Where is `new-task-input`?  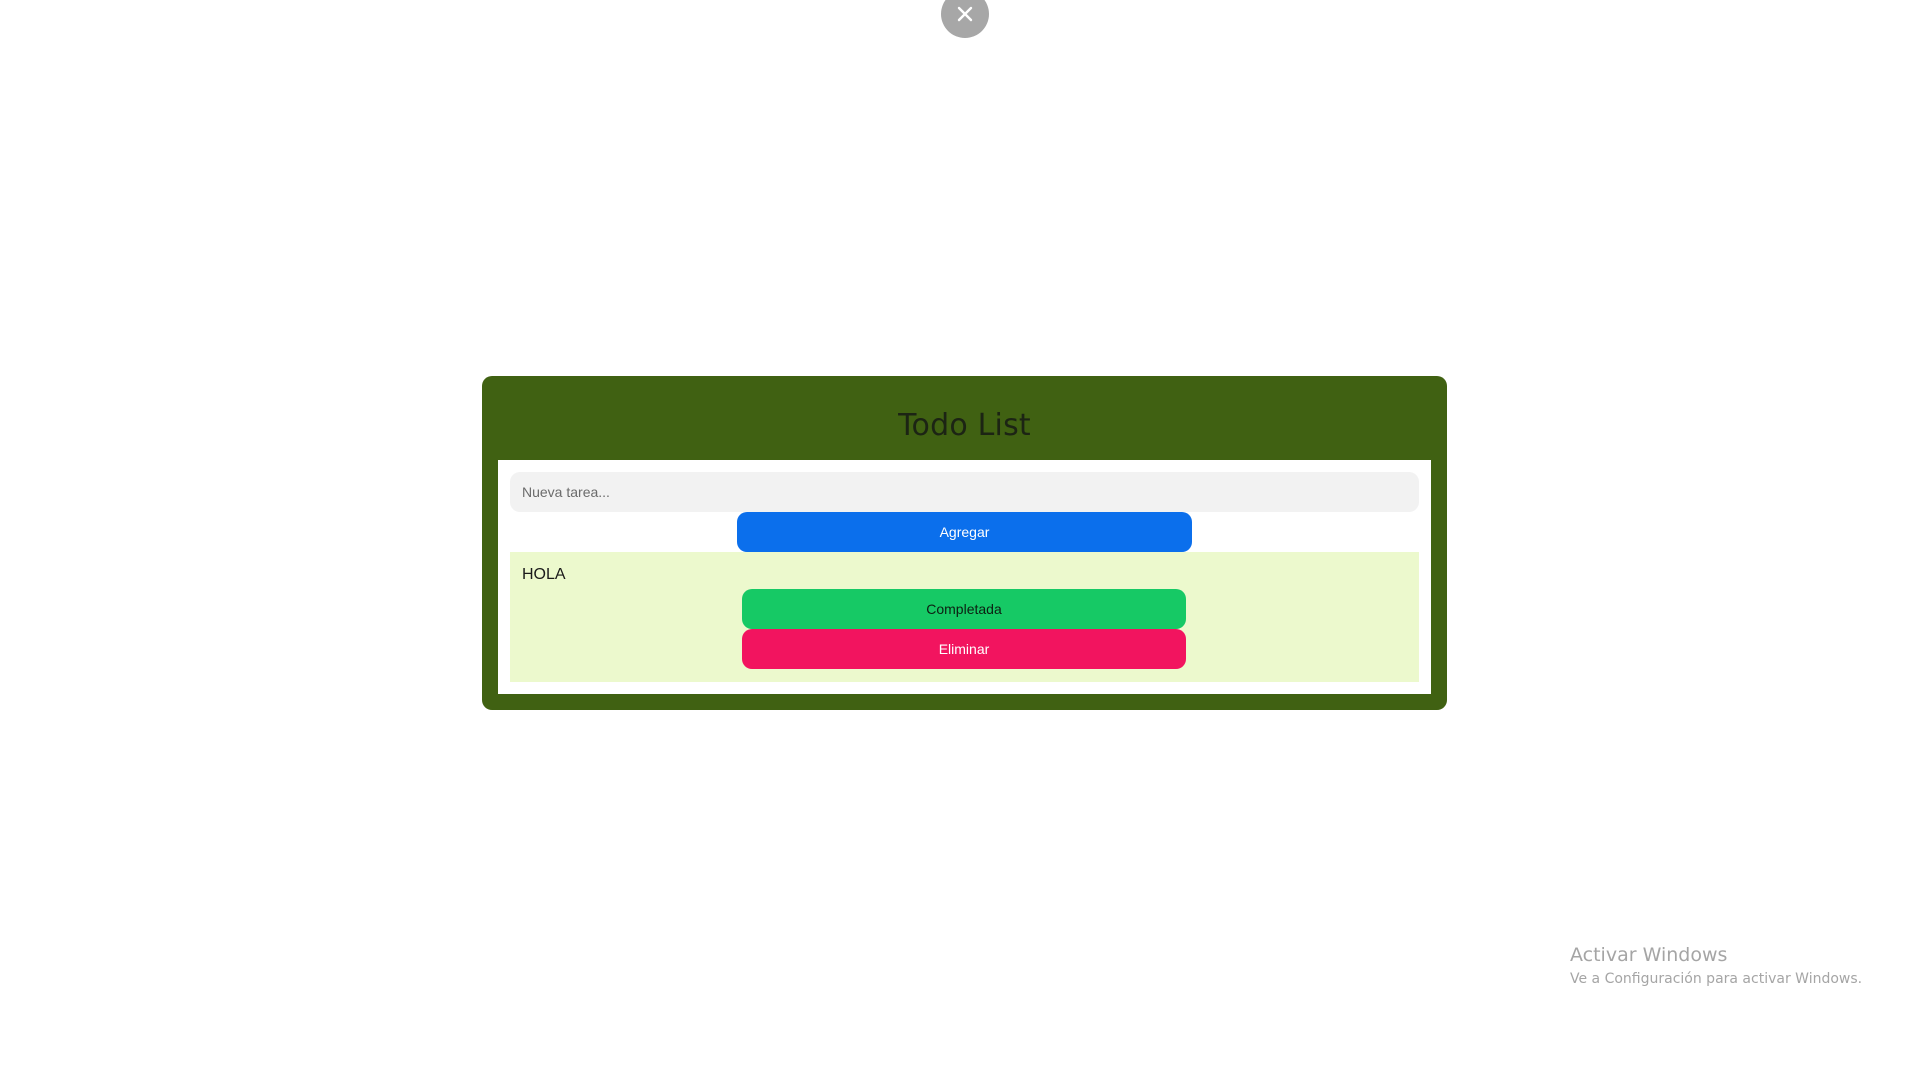
new-task-input is located at coordinates (964, 492).